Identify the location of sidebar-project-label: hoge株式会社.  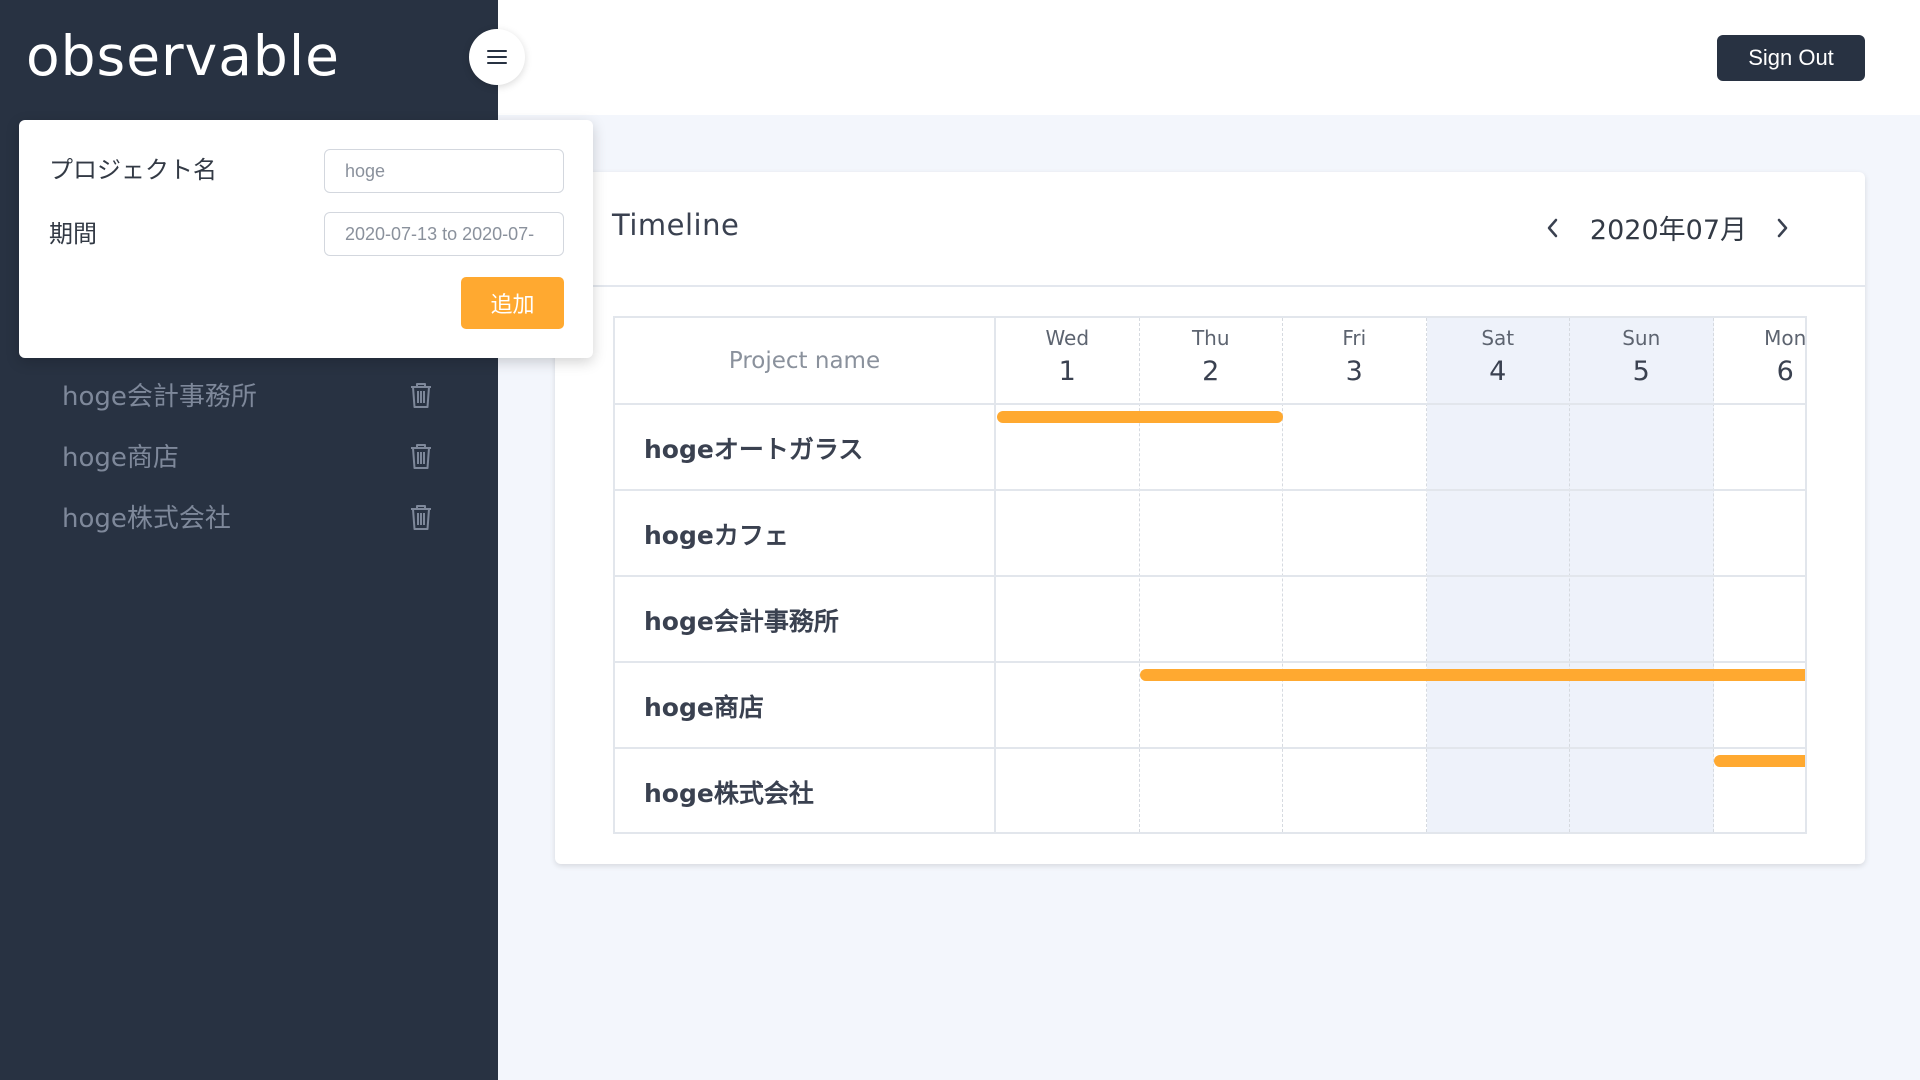
(146, 519).